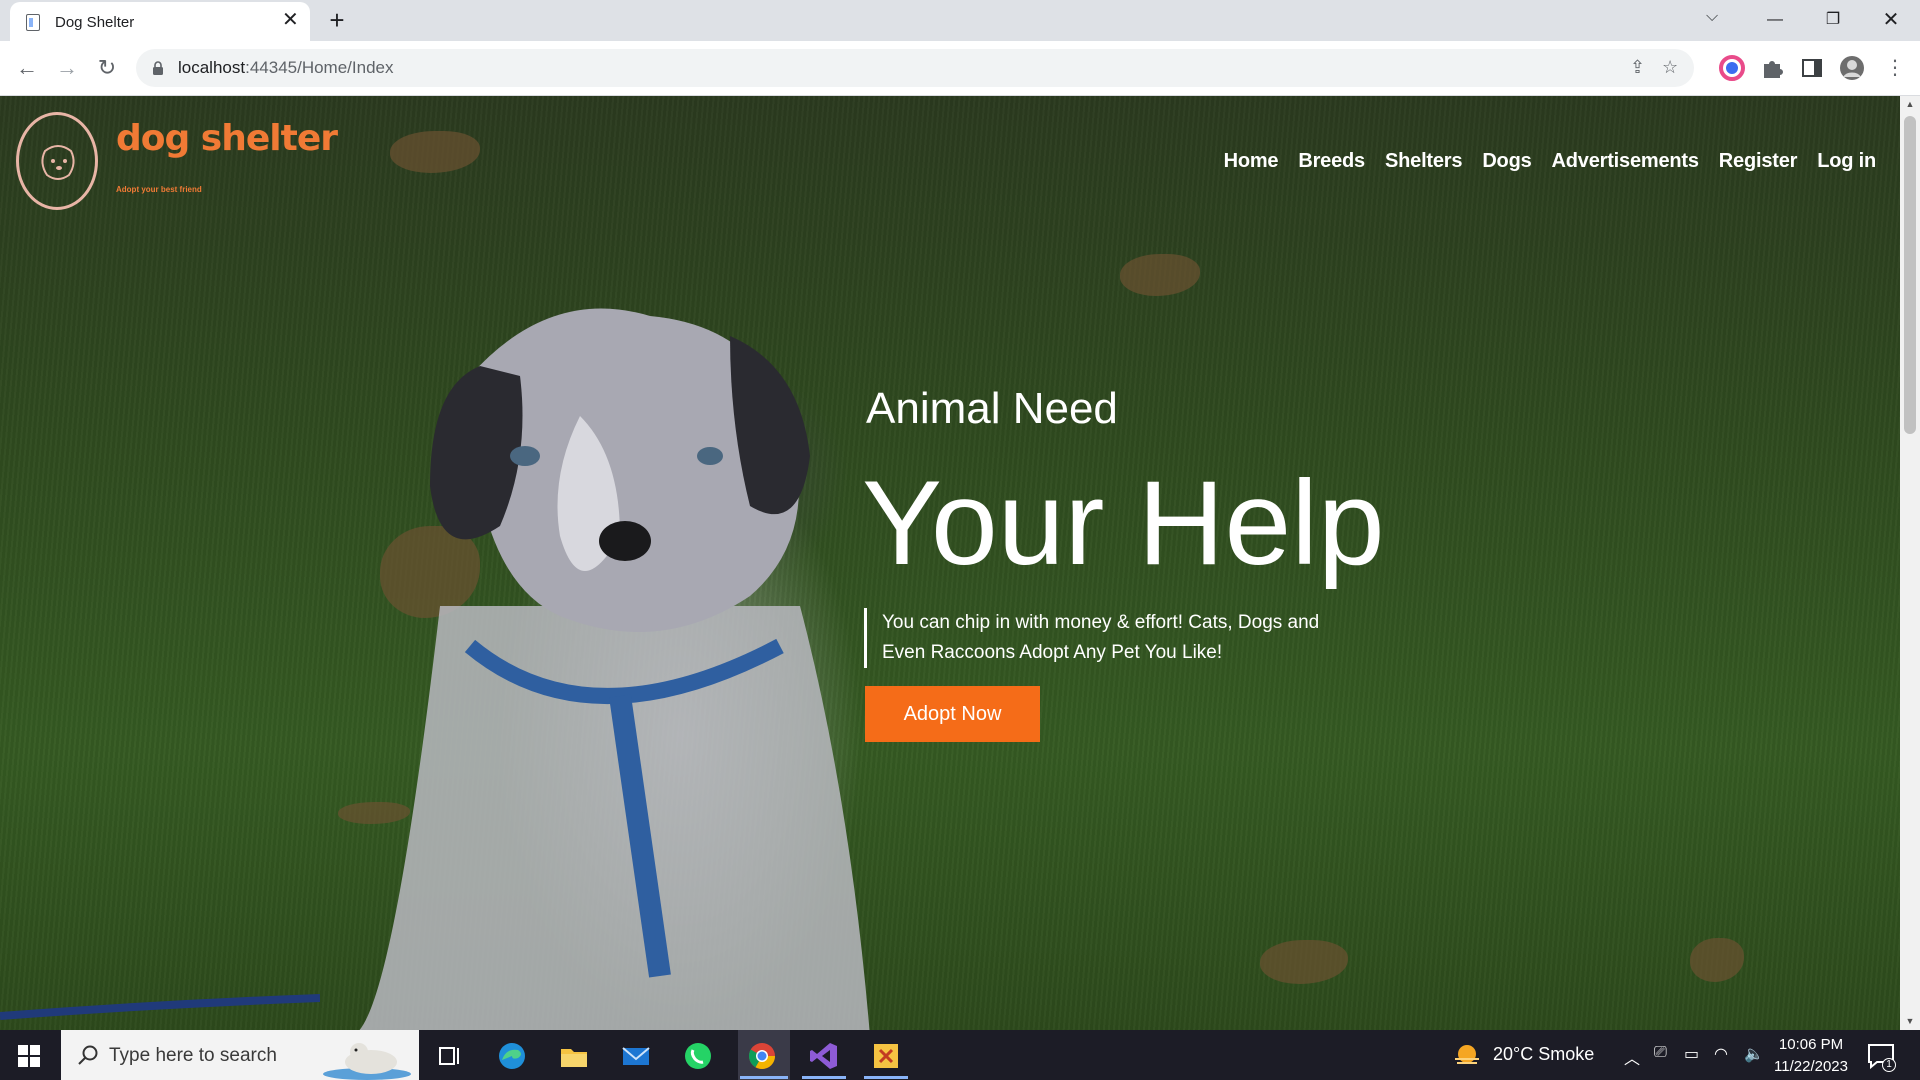 The image size is (1920, 1080). I want to click on taskbar-search-box: Type here to search, so click(240, 1055).